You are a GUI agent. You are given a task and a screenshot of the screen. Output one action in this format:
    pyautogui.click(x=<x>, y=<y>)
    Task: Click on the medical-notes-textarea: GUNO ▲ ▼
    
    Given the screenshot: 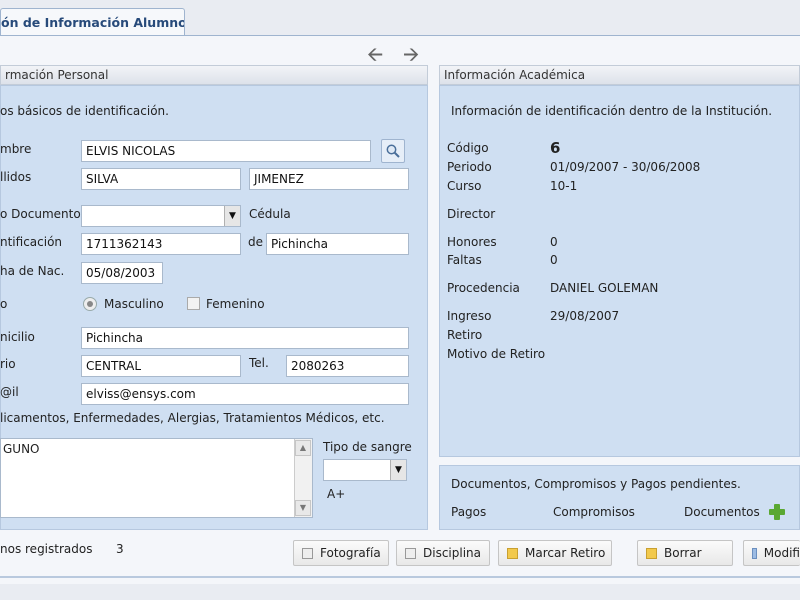 What is the action you would take?
    pyautogui.click(x=156, y=478)
    